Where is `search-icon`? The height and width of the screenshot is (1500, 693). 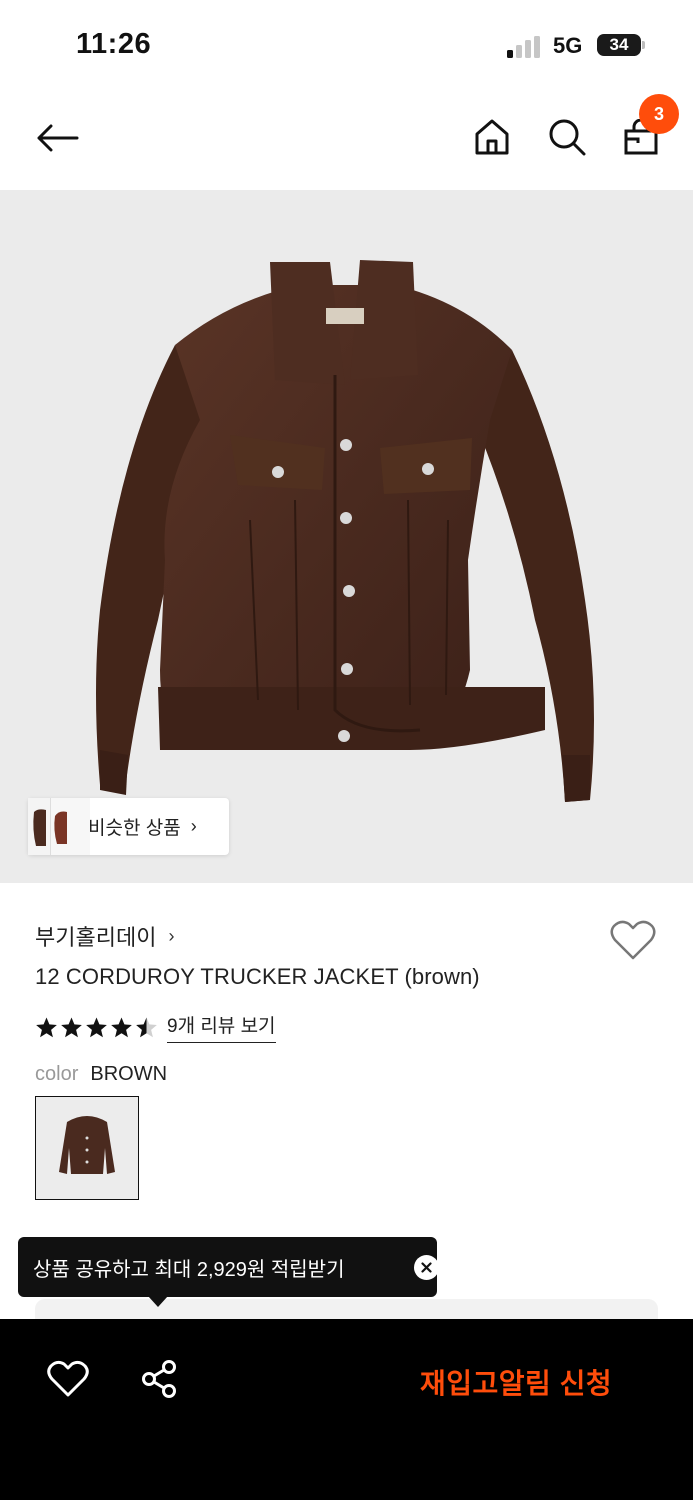 search-icon is located at coordinates (567, 137).